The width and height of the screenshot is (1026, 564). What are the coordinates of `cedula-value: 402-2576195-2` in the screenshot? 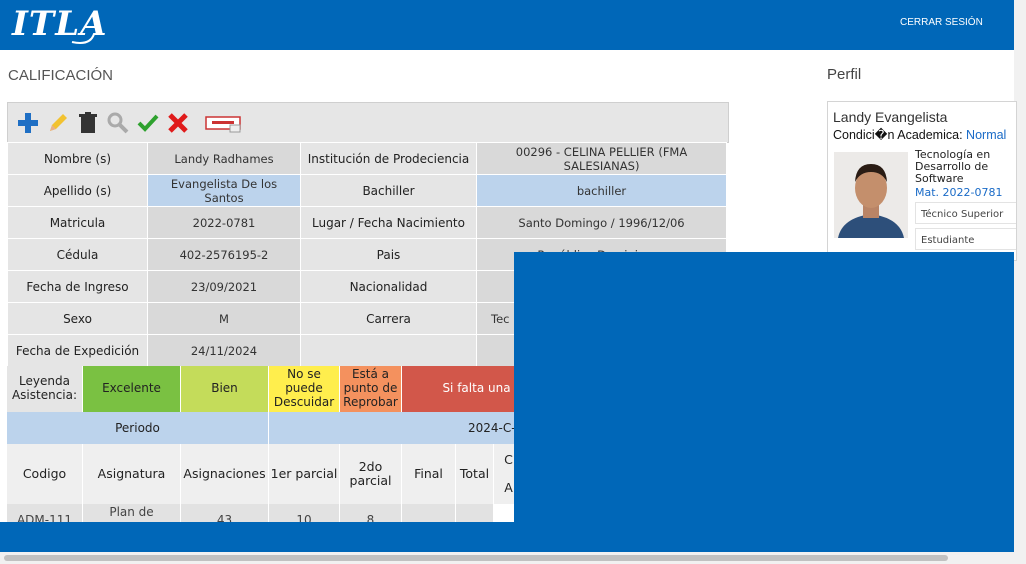 It's located at (224, 254).